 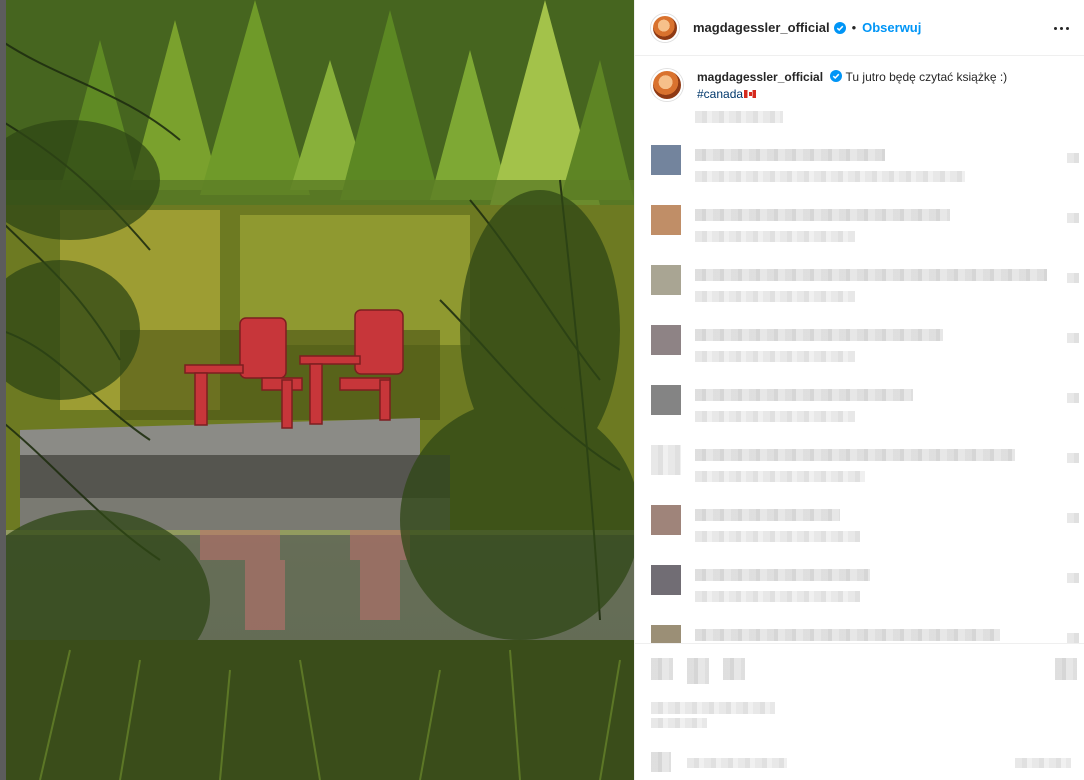 What do you see at coordinates (760, 77) in the screenshot?
I see `caption-username: magdagessler_official` at bounding box center [760, 77].